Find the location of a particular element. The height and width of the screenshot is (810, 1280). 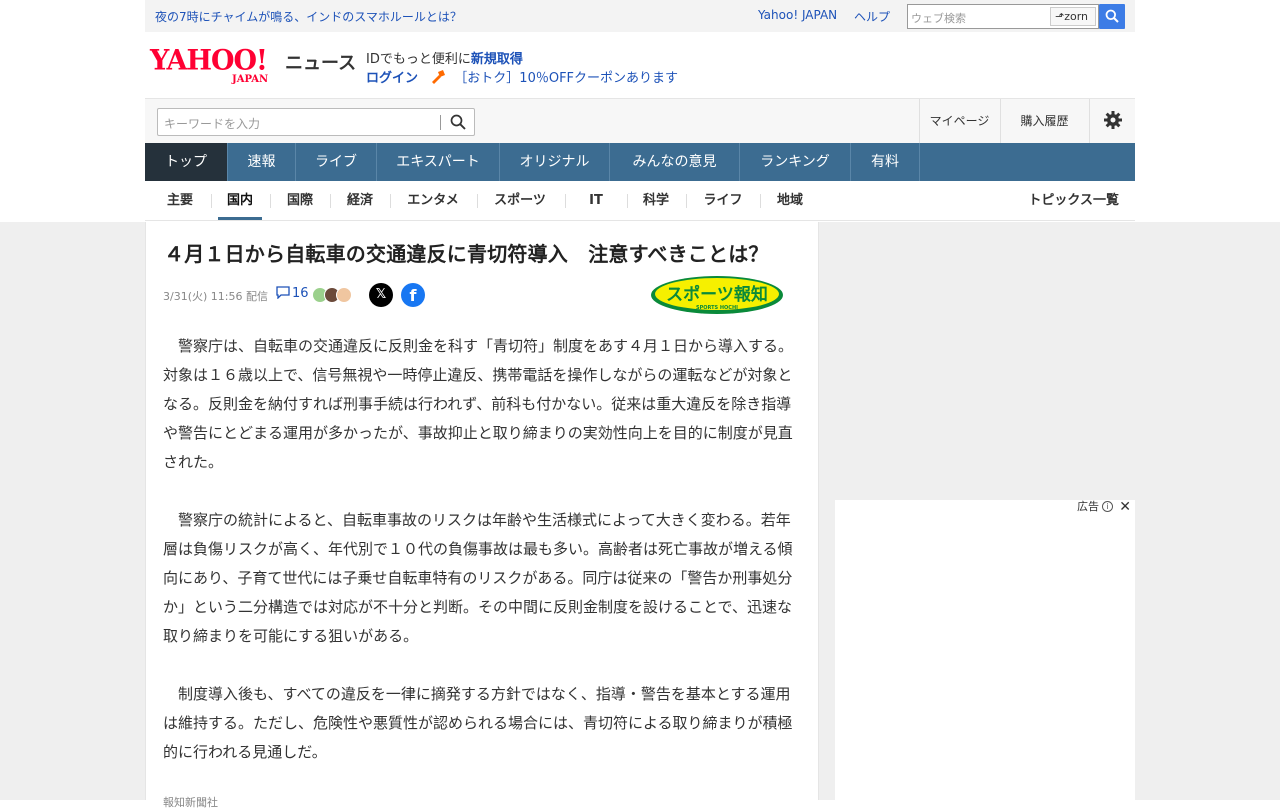

category-life: ライフ is located at coordinates (723, 201).